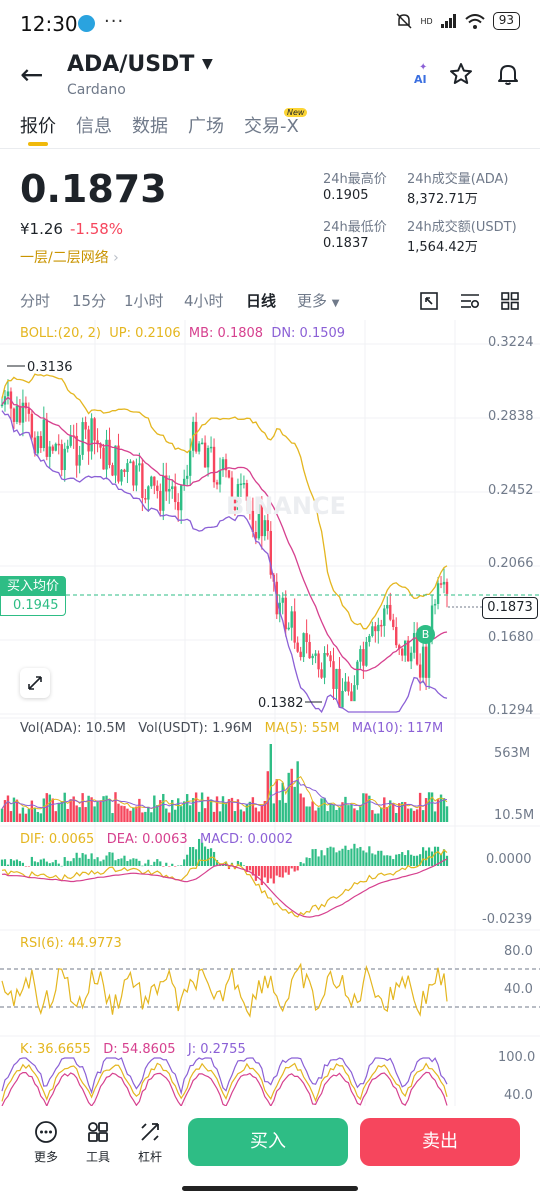 The height and width of the screenshot is (1200, 540). What do you see at coordinates (268, 1142) in the screenshot?
I see `buy-button: 买入` at bounding box center [268, 1142].